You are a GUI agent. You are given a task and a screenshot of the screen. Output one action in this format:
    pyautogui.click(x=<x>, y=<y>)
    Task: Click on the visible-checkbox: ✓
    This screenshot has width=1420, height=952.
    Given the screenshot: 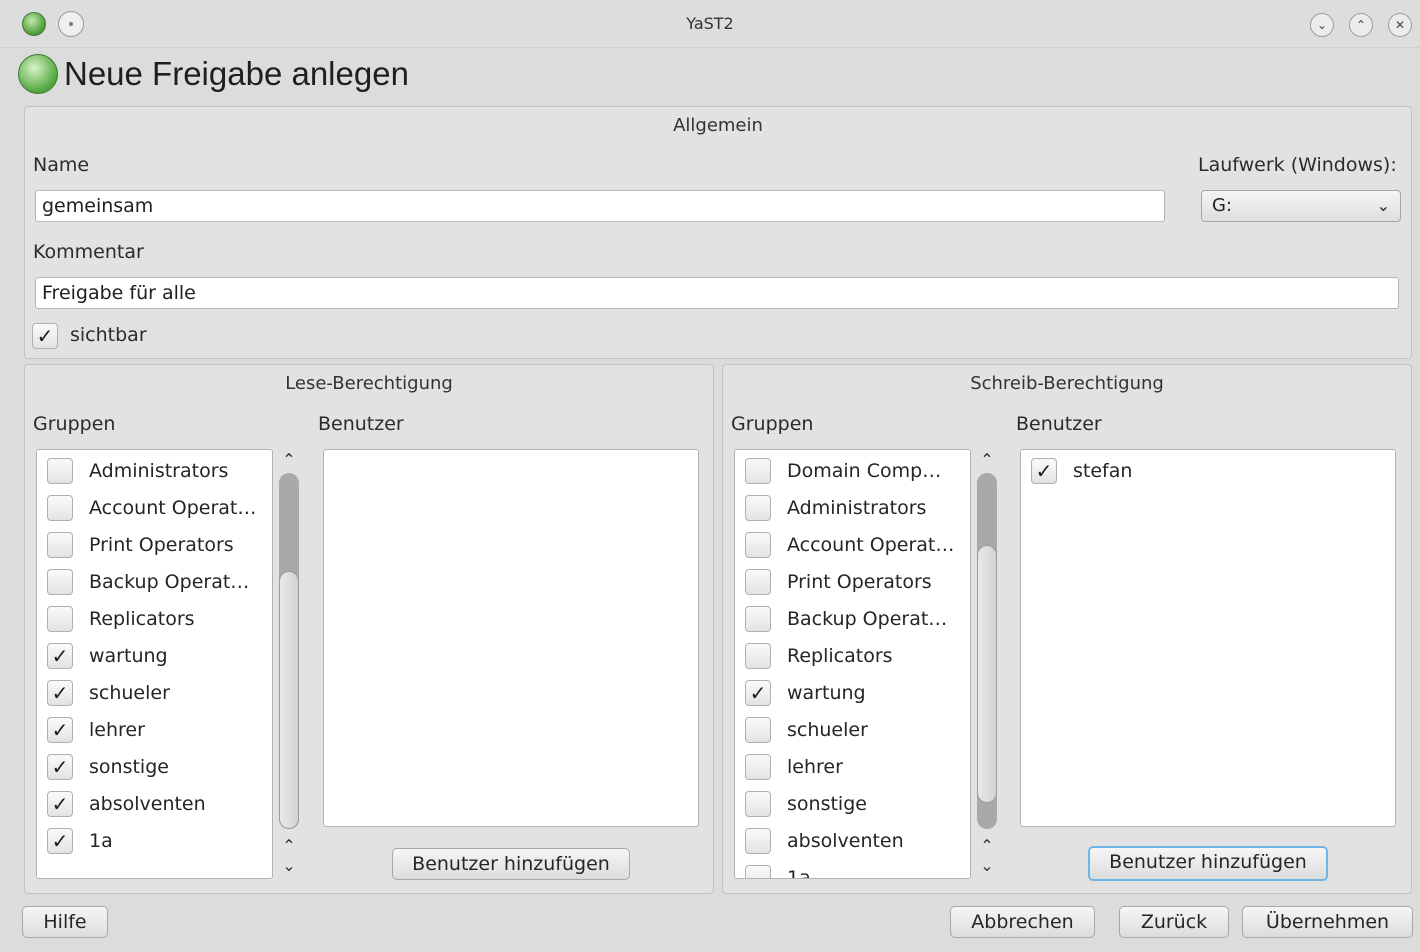 What is the action you would take?
    pyautogui.click(x=45, y=336)
    